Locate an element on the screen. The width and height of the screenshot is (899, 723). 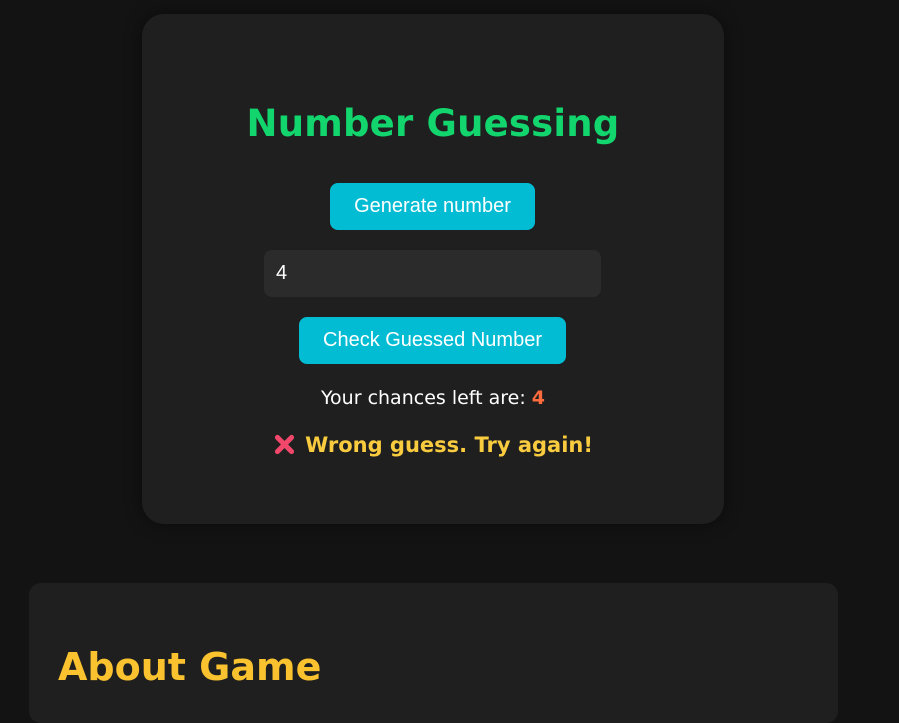
generate-number-button: Generate number is located at coordinates (432, 206).